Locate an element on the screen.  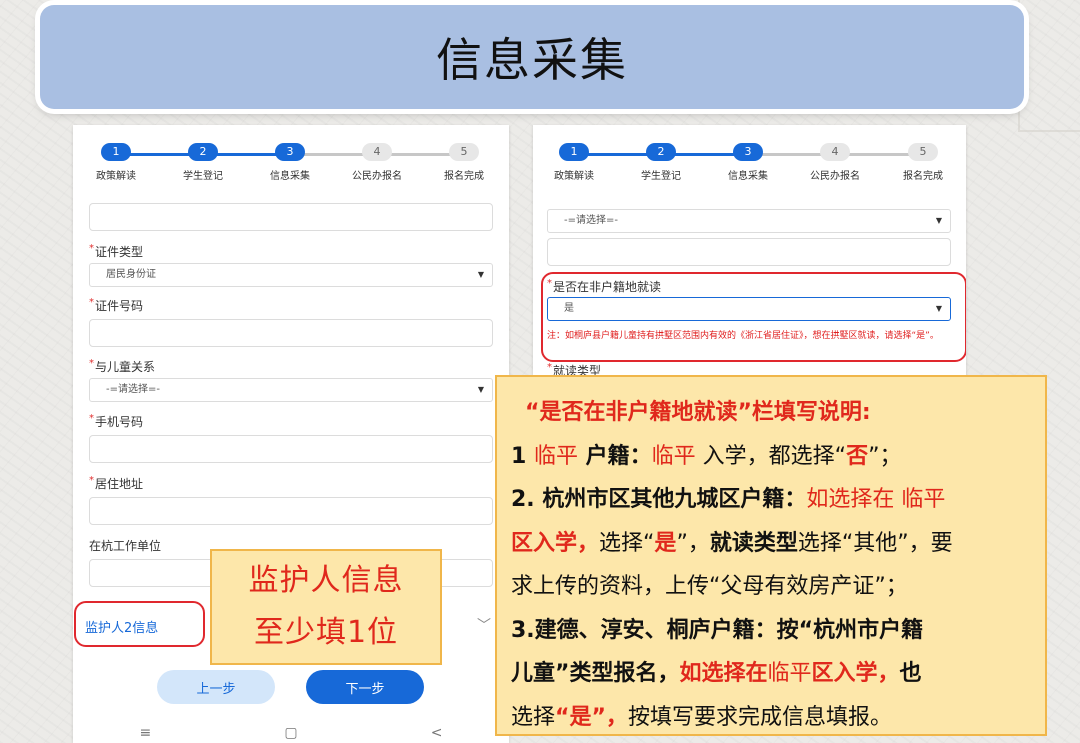
address-label: *居住地址 is located at coordinates (116, 483).